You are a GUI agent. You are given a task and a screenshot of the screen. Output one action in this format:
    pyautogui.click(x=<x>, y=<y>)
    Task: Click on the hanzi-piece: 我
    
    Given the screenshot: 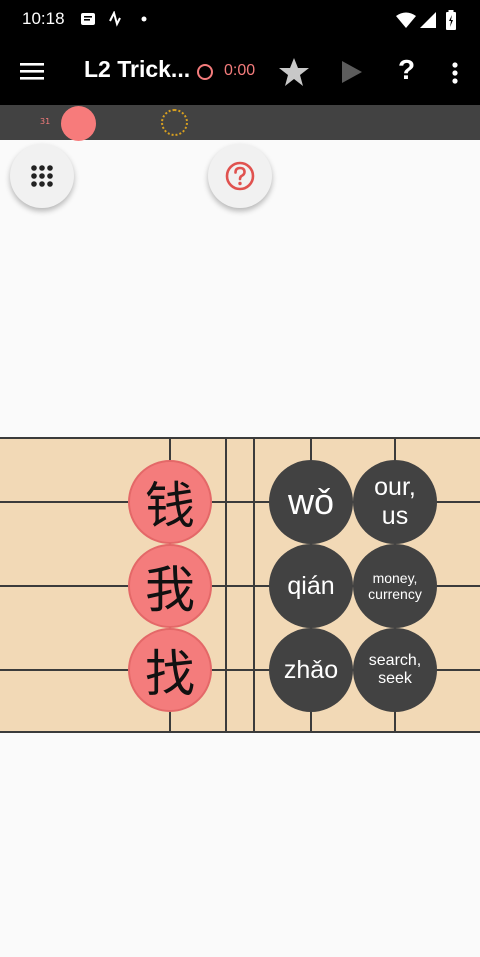 What is the action you would take?
    pyautogui.click(x=170, y=586)
    